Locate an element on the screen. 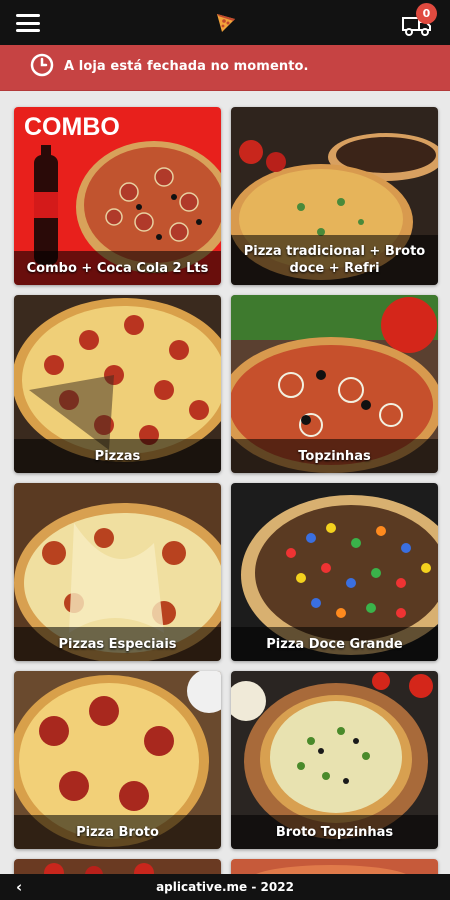  hamburger-menu-icon is located at coordinates (28, 23).